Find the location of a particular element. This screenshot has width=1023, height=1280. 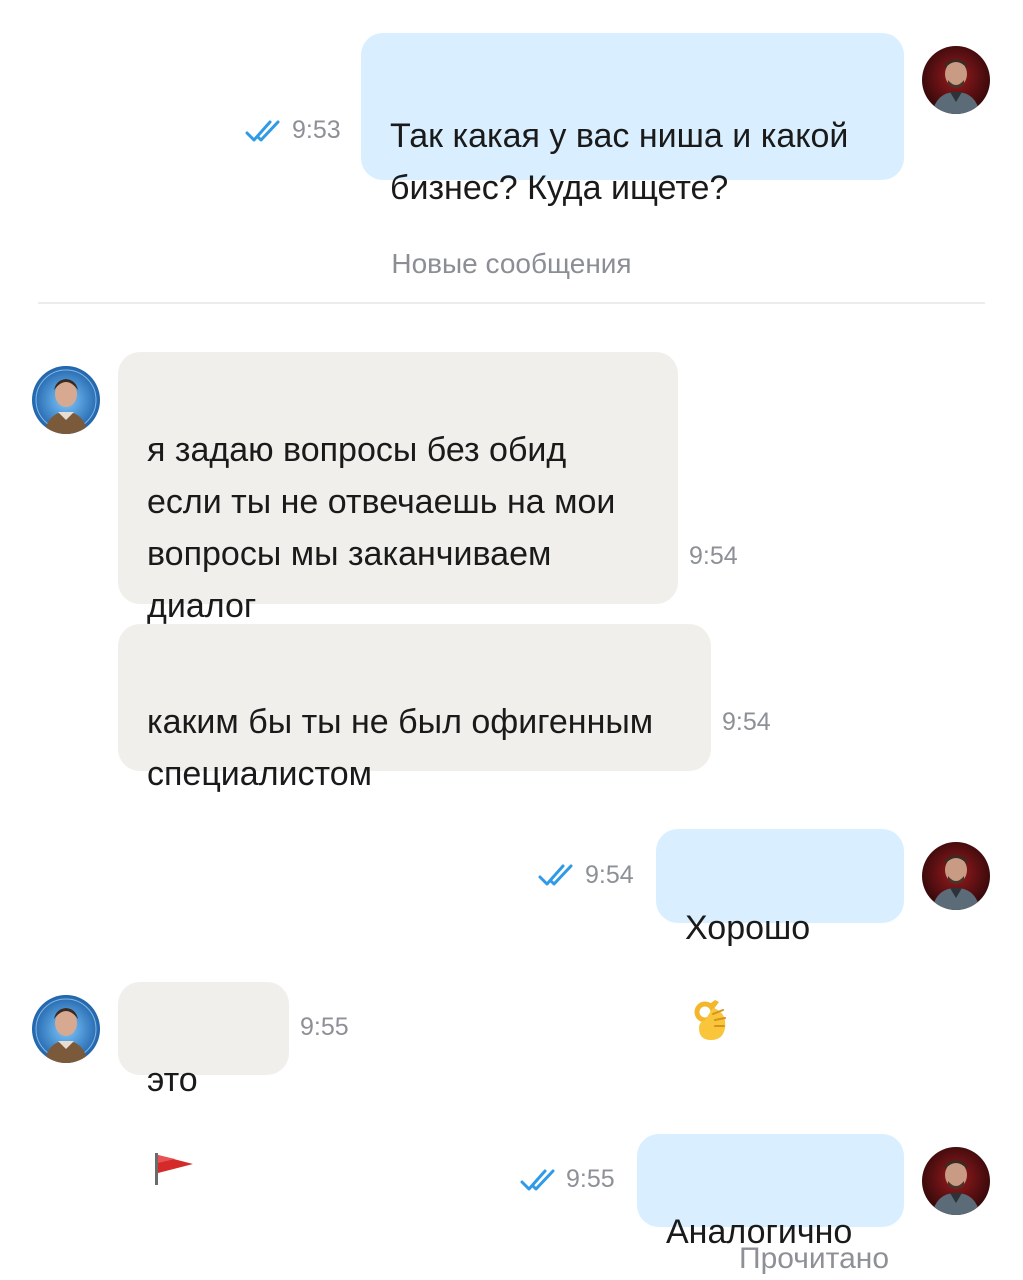

ok-hand-emoji is located at coordinates (711, 1001).